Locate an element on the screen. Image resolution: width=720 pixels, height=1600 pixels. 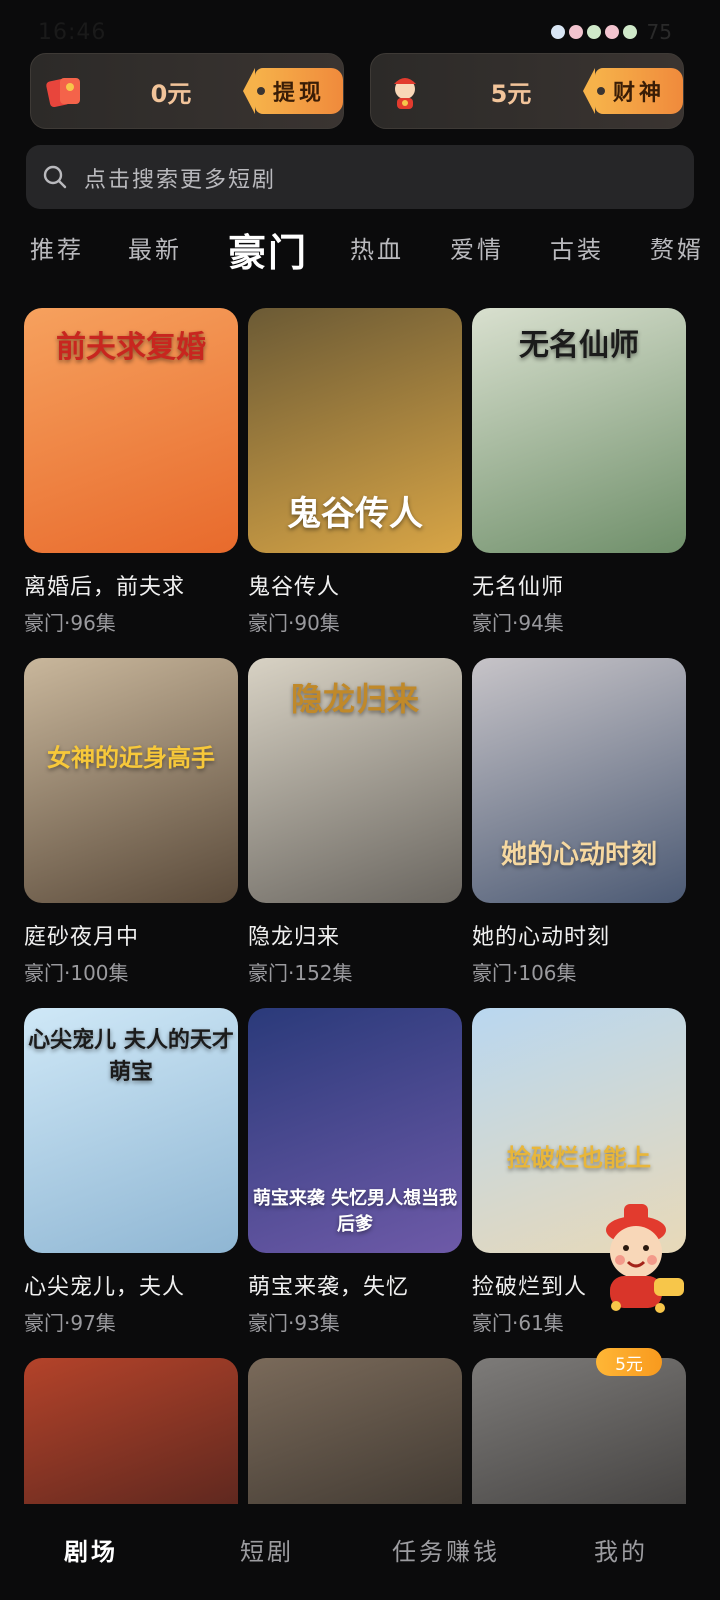
withdraw-label: 提现 is located at coordinates (298, 93).